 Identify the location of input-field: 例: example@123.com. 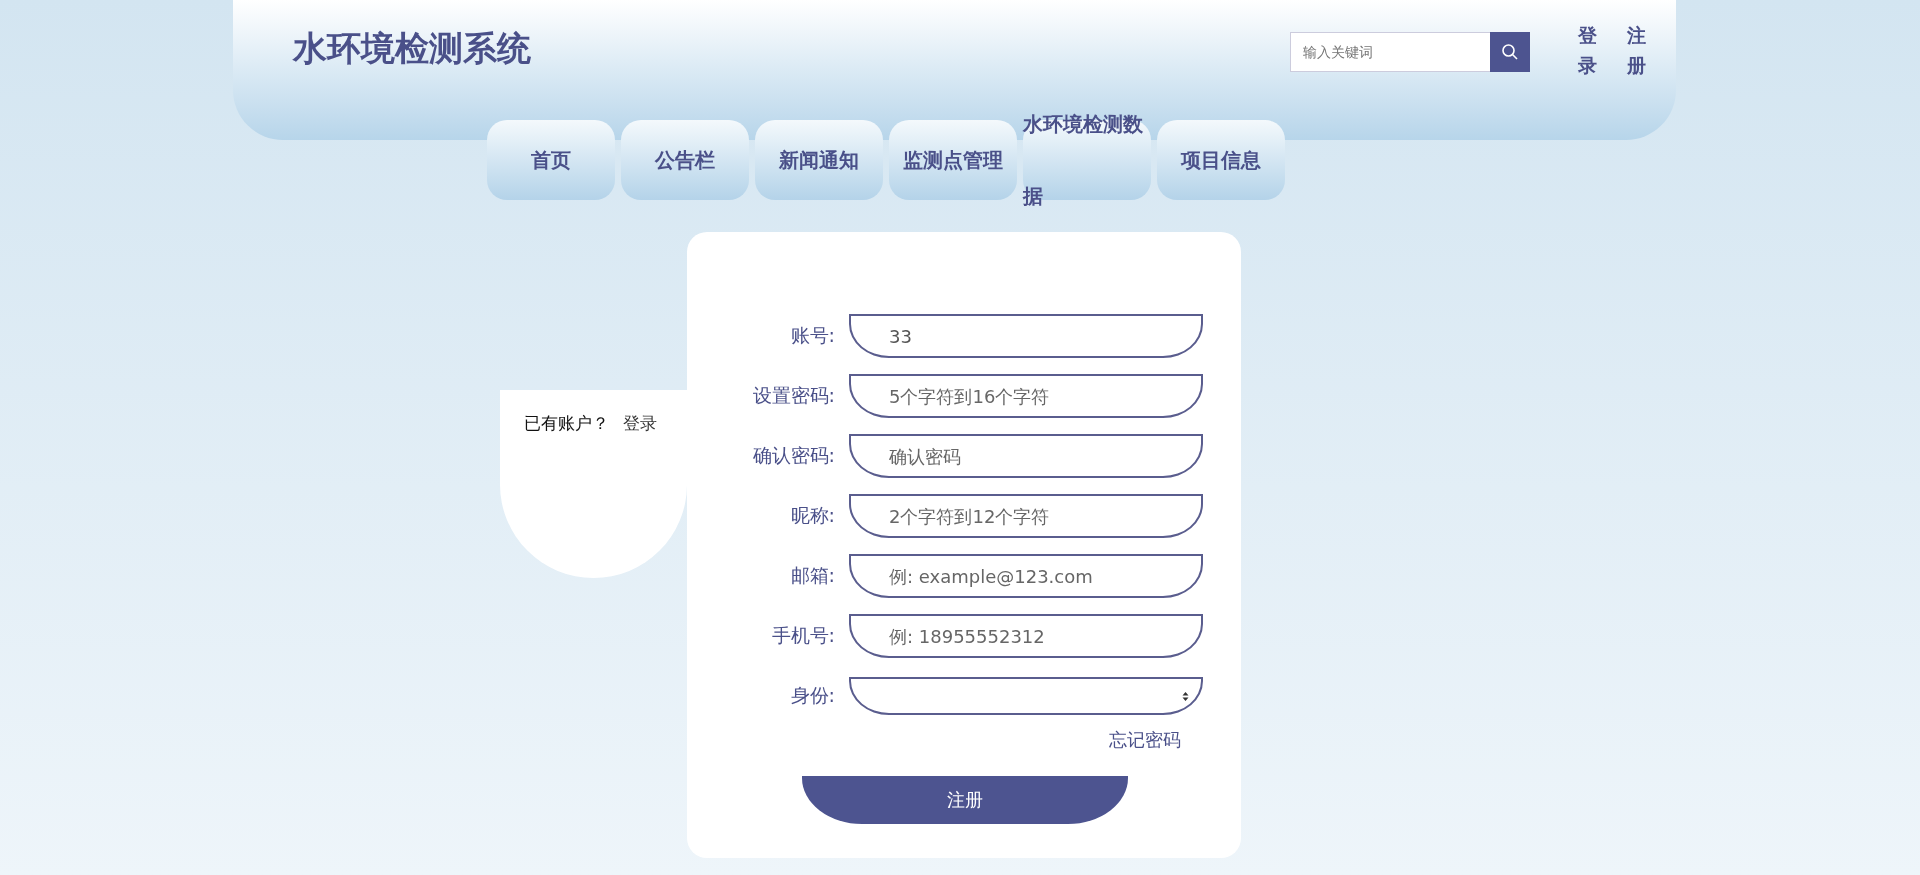
(1026, 576).